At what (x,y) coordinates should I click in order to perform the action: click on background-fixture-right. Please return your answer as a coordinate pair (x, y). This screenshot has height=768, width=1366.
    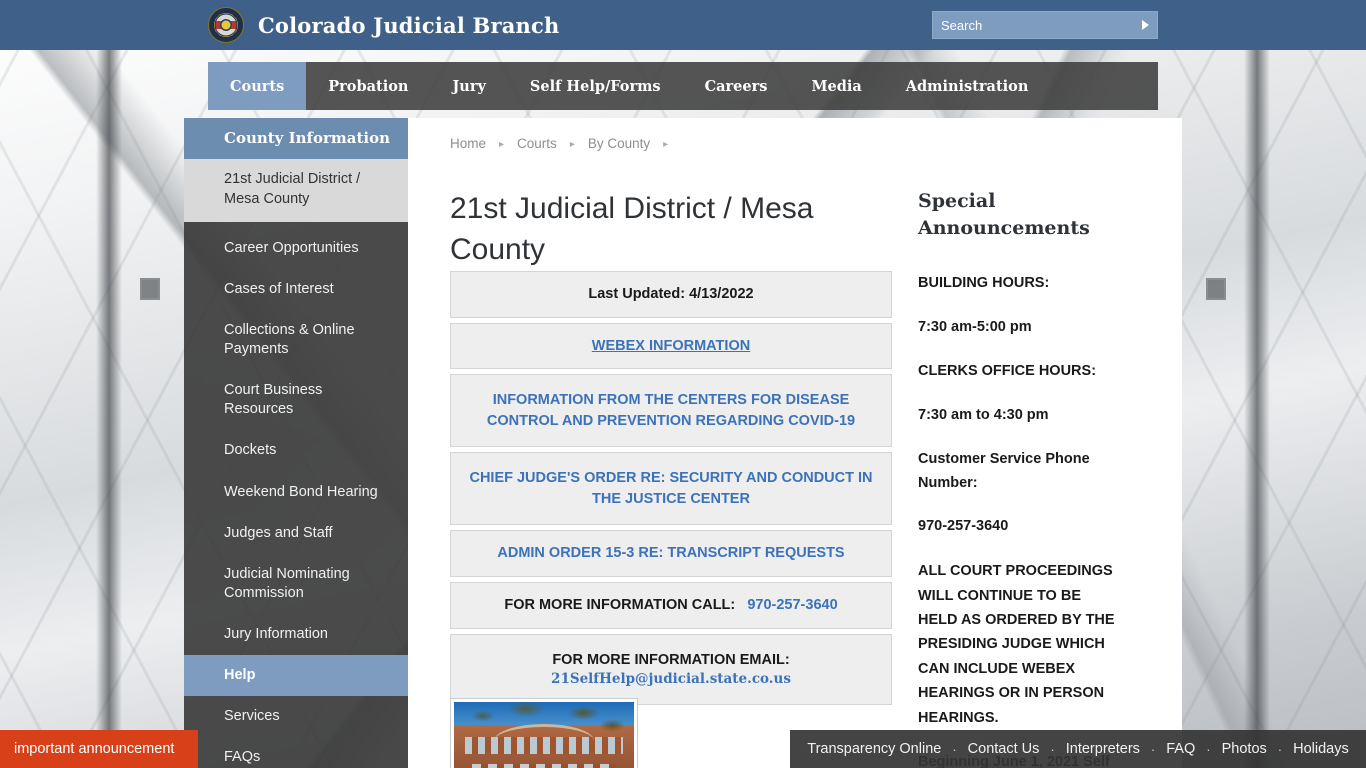
    Looking at the image, I should click on (1216, 289).